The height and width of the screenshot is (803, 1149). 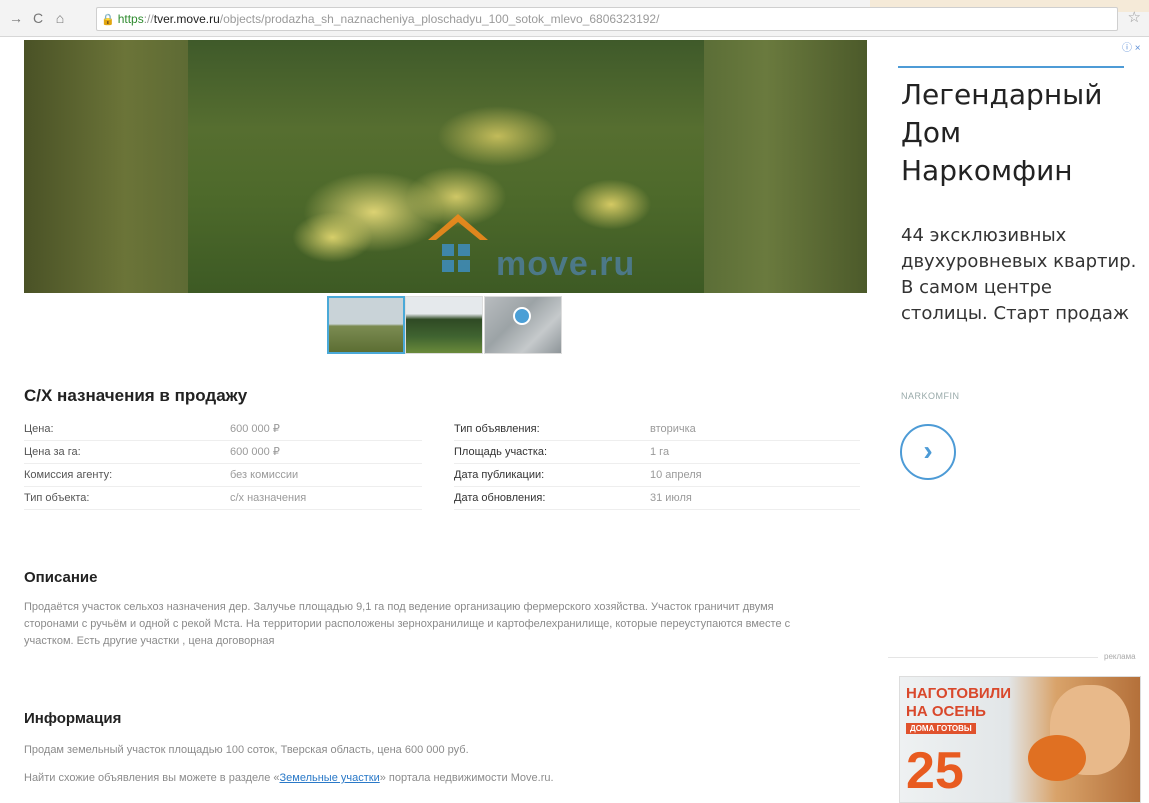 What do you see at coordinates (223, 498) in the screenshot?
I see `prop-row-object-type: Тип объекта: с/х назначения` at bounding box center [223, 498].